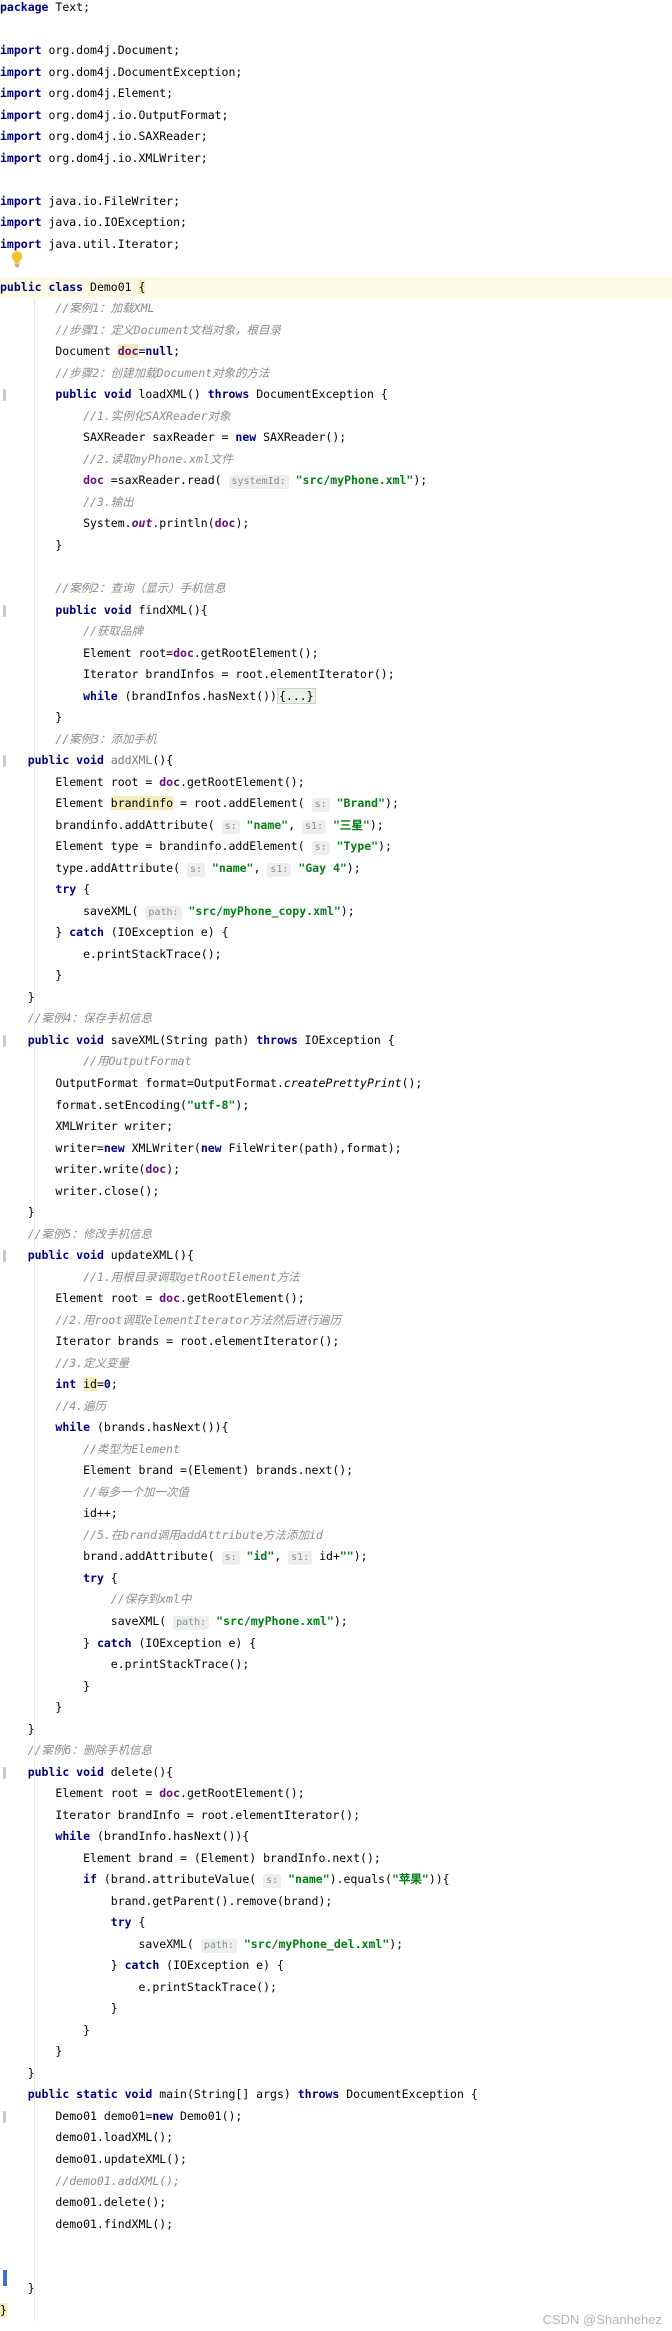 The image size is (672, 2331). What do you see at coordinates (173, 437) in the screenshot?
I see `code-line: SAXReader saxReader = new SAXReader();` at bounding box center [173, 437].